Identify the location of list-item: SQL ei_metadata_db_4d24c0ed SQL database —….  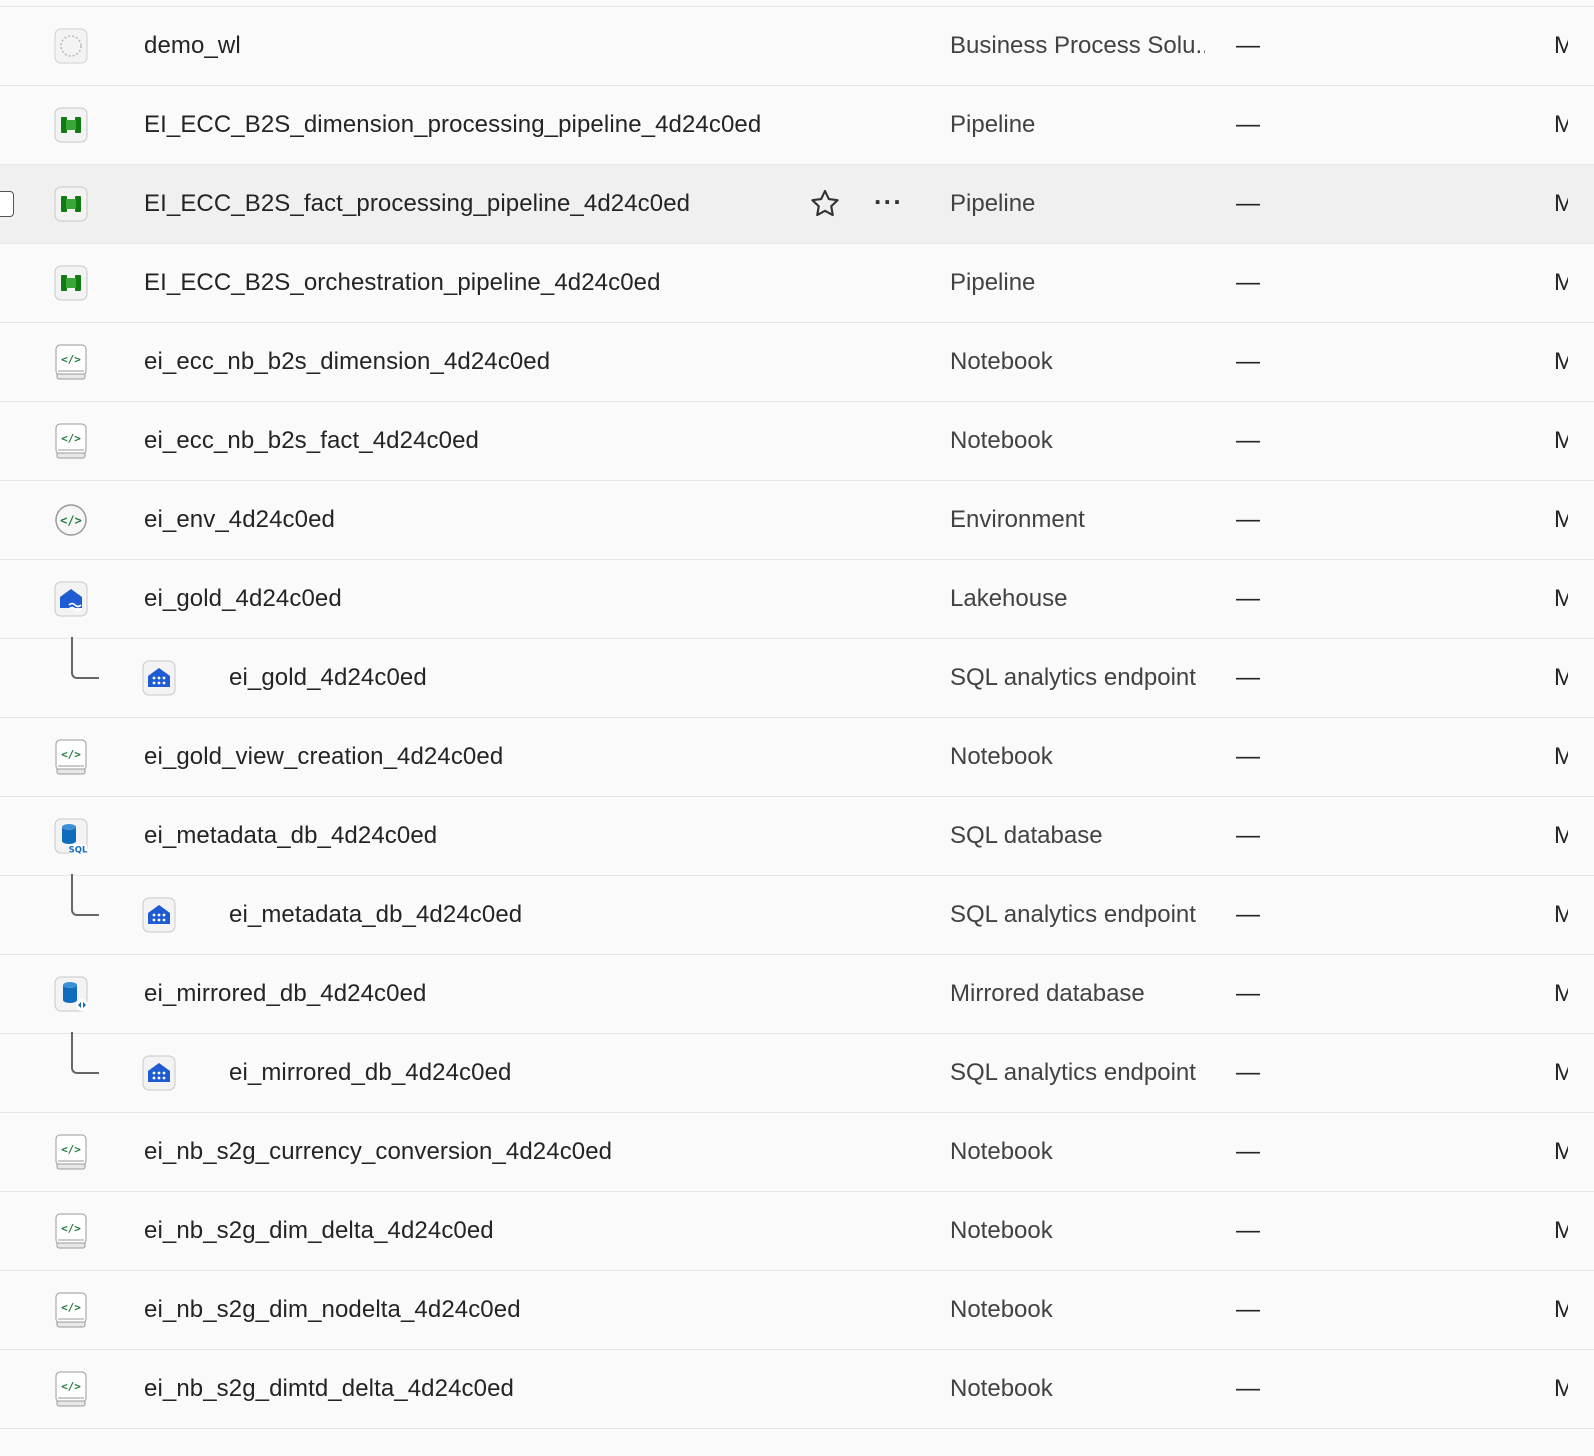
(797, 836).